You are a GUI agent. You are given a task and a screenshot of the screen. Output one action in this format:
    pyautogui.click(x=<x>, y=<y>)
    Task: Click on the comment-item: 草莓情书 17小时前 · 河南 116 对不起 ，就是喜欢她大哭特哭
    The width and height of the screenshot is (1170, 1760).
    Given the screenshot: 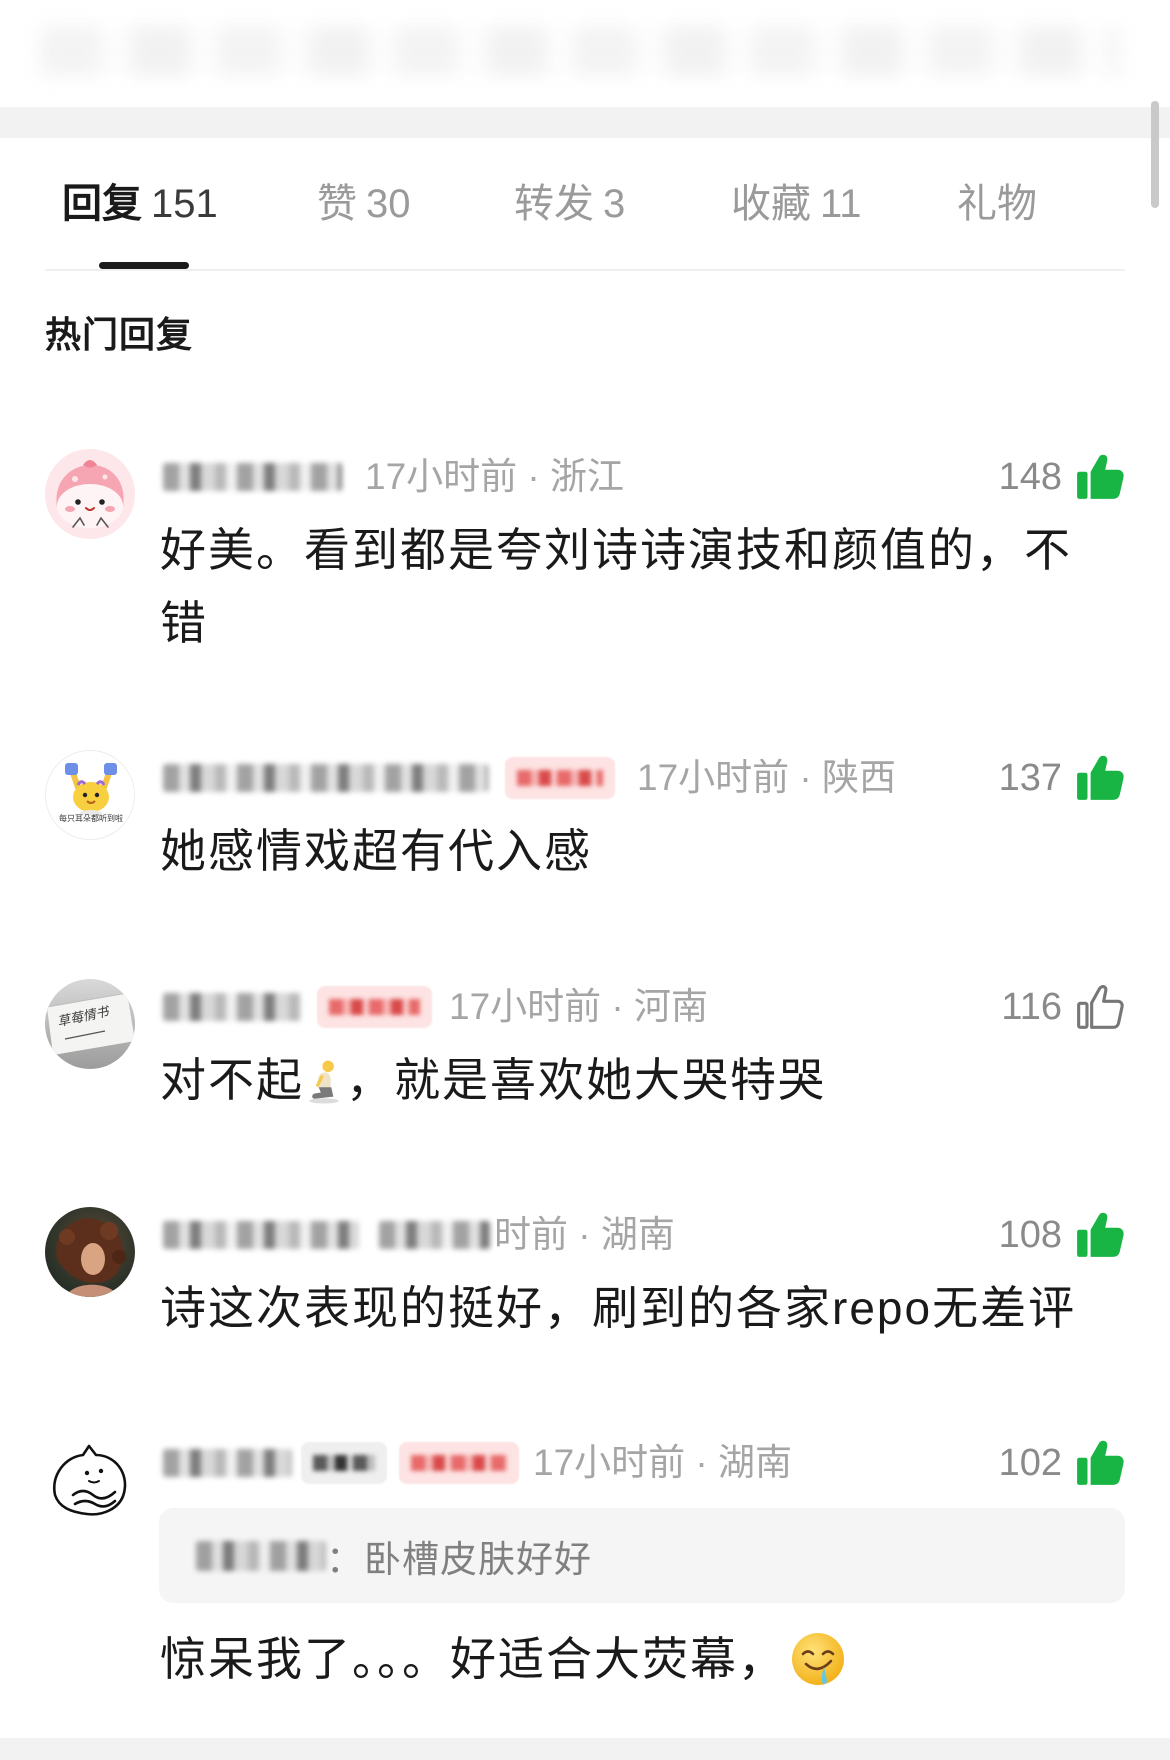 What is the action you would take?
    pyautogui.click(x=585, y=1059)
    